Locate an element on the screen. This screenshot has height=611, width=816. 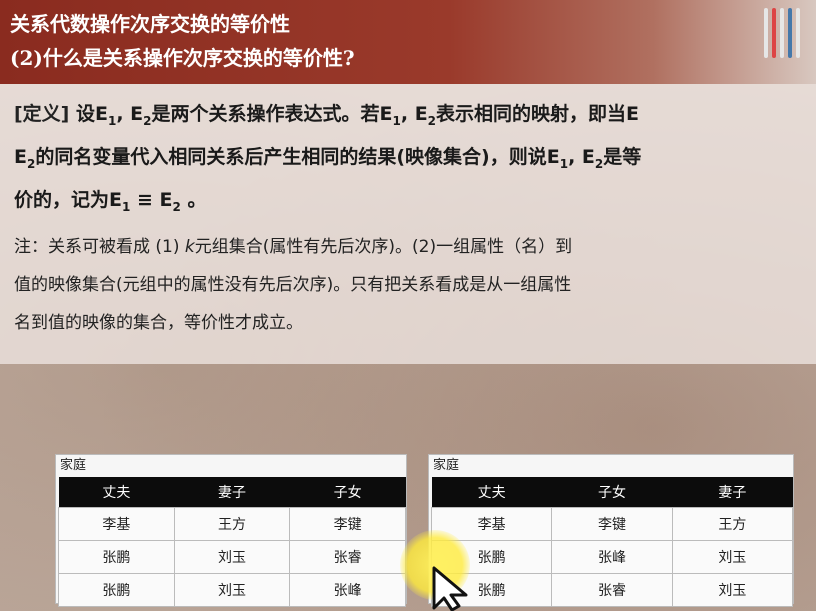
def-text: ≡ E is located at coordinates (151, 199).